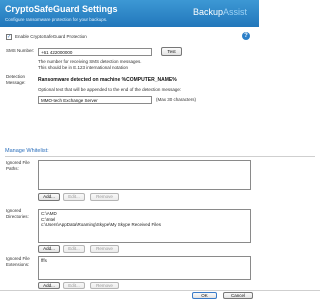 The width and height of the screenshot is (320, 300). Describe the element at coordinates (20, 50) in the screenshot. I see `sms-number-label: SMS Number:` at that location.